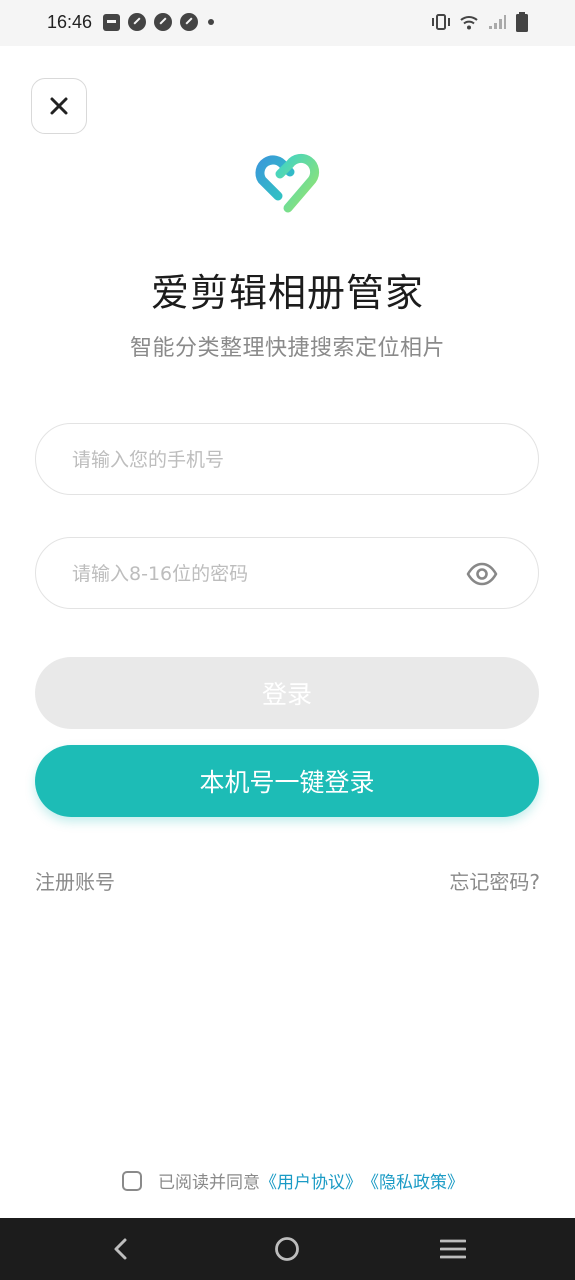 This screenshot has height=1280, width=575. I want to click on app-subtitle: 智能分类整理快捷搜索定位相片, so click(287, 348).